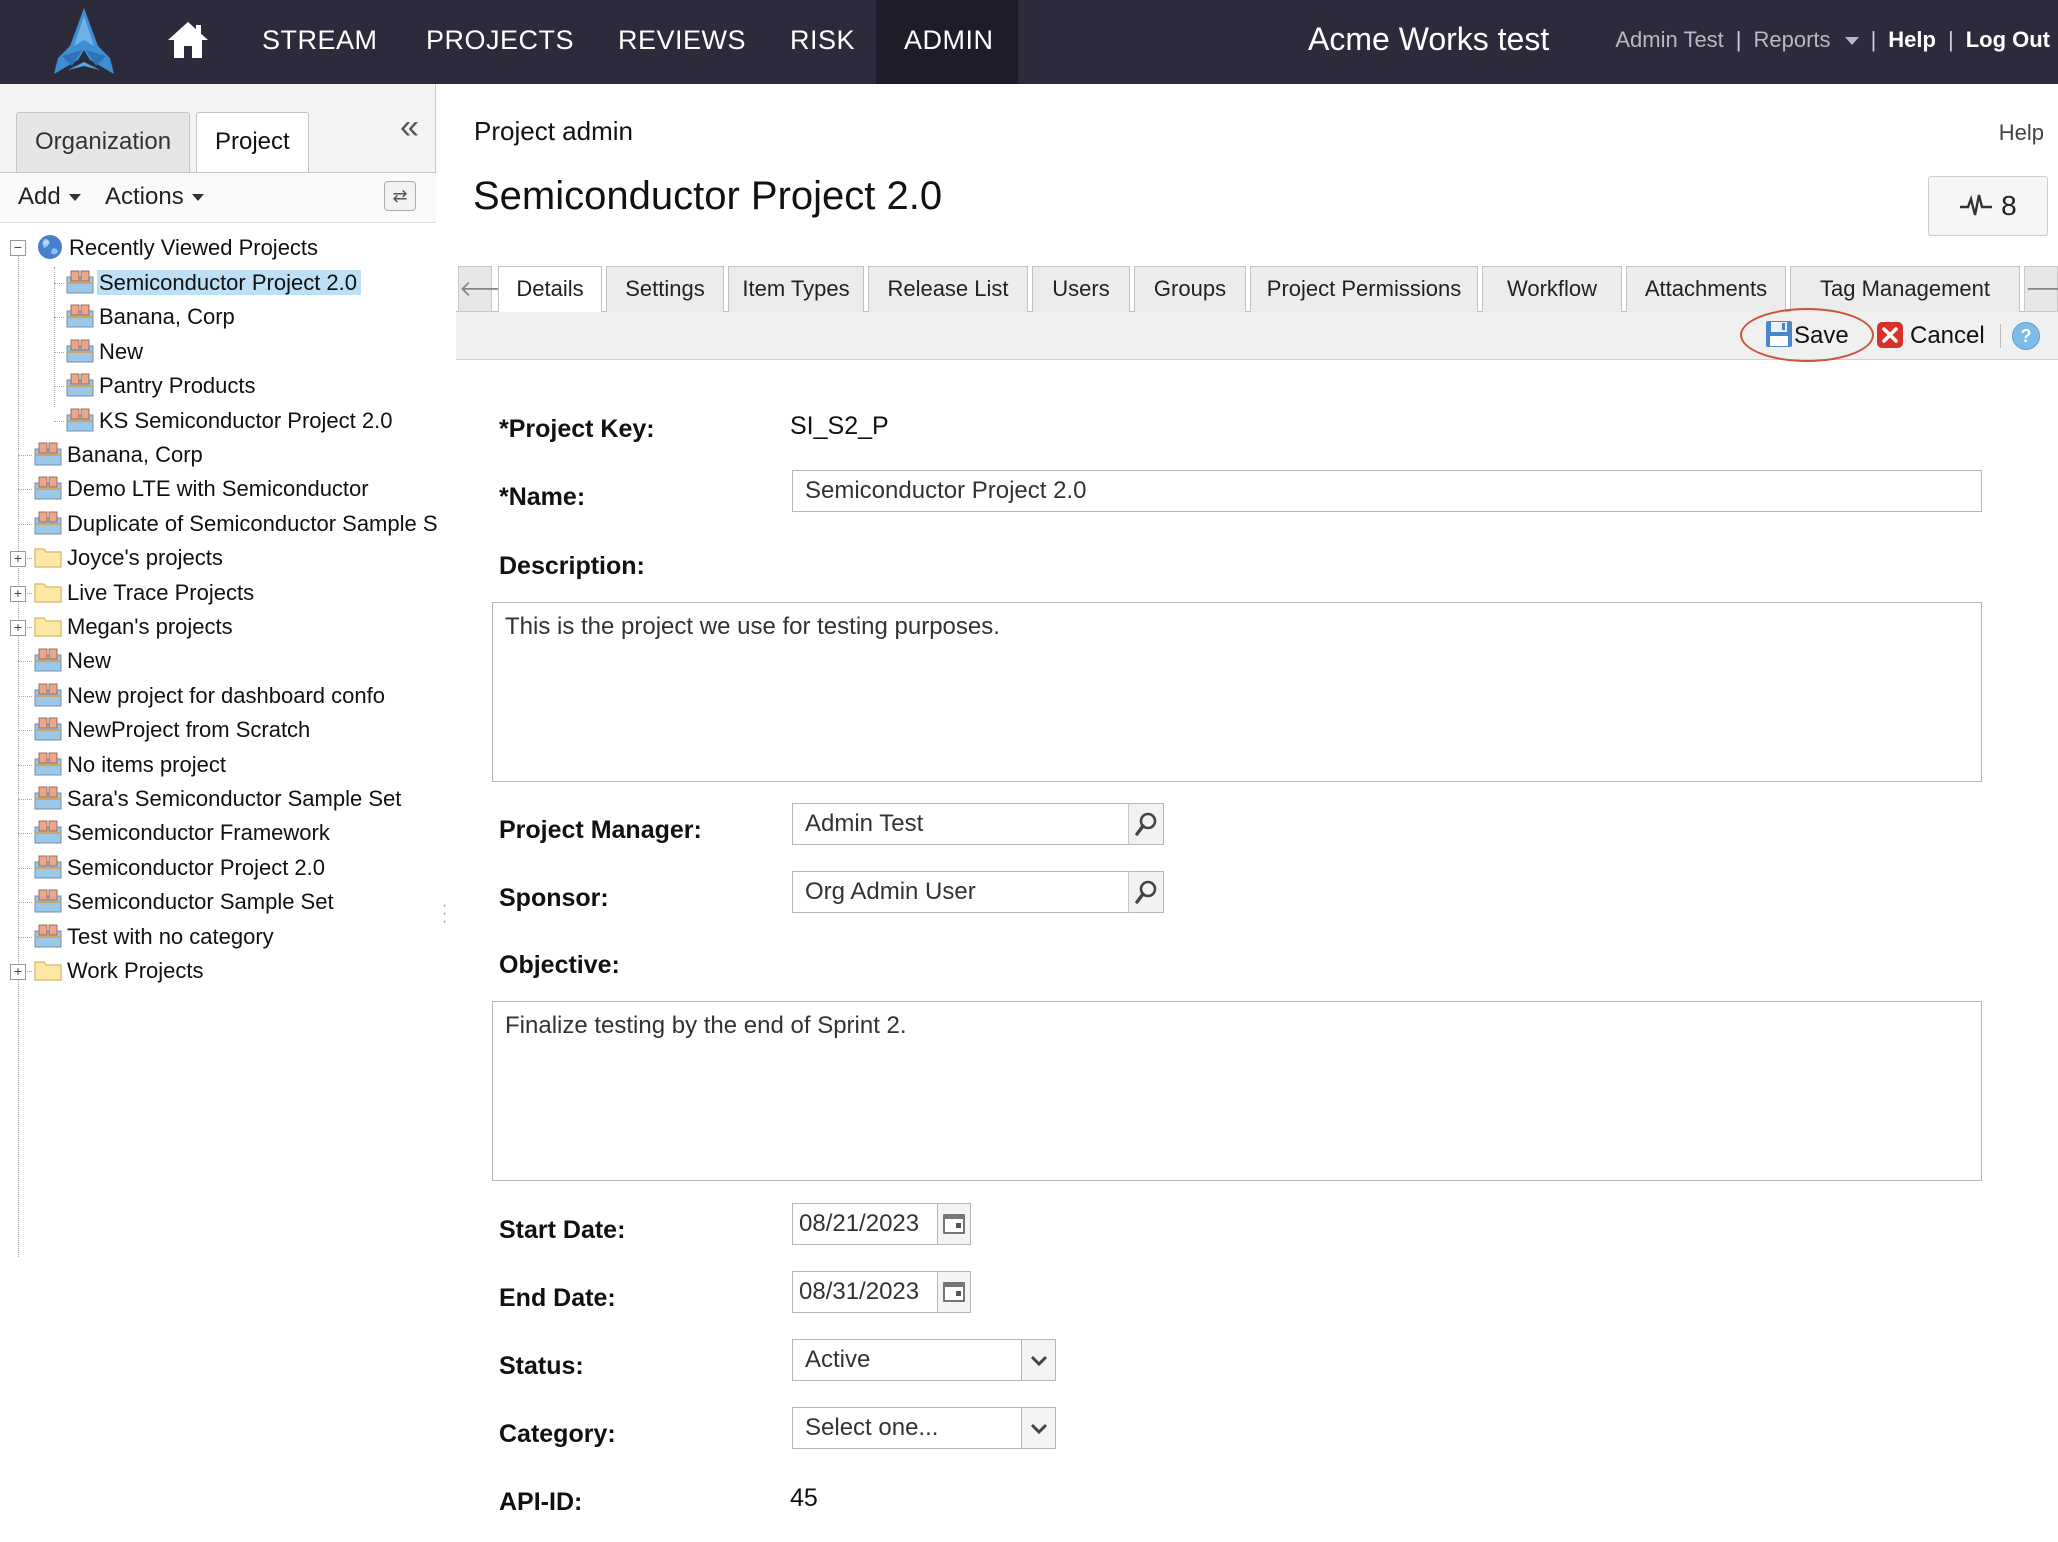  Describe the element at coordinates (203, 489) in the screenshot. I see `tree-node-project: Demo LTE with Semiconductor` at that location.